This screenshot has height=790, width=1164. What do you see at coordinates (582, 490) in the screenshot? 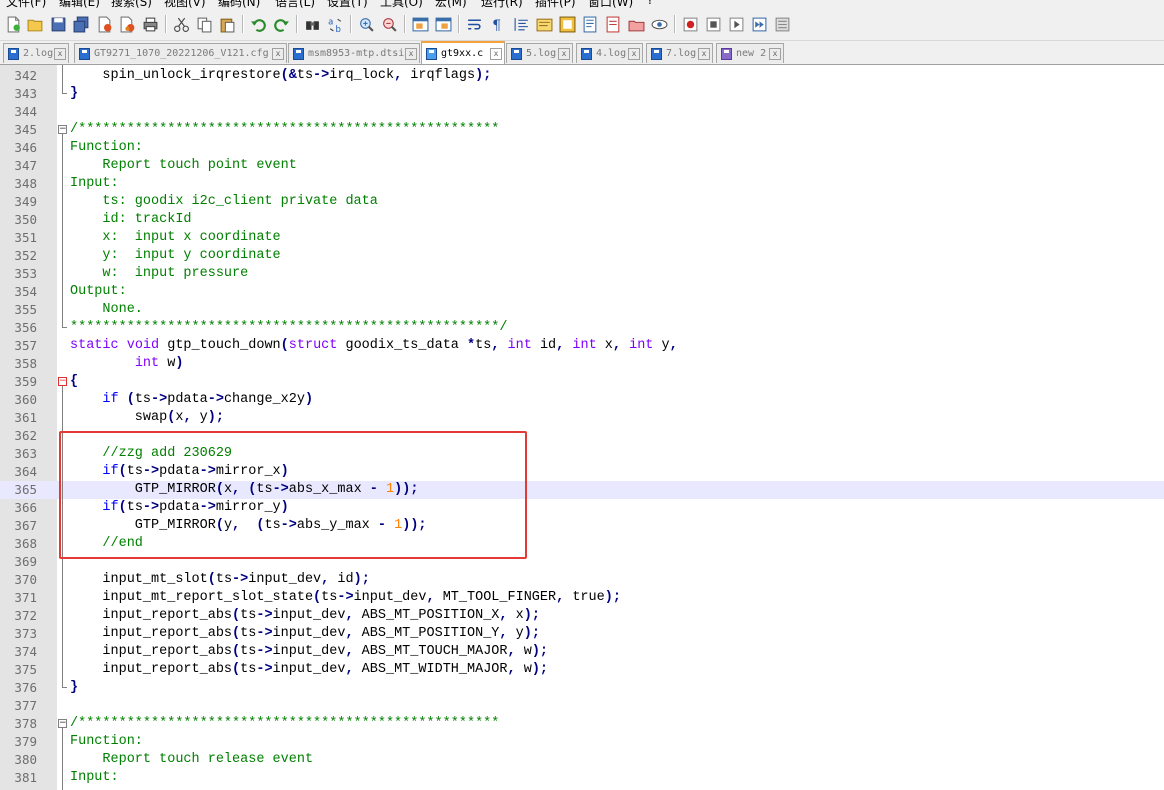
I see `current-code-line: 365 GTP_MIRROR(x, (ts->abs_x_max - 1));` at bounding box center [582, 490].